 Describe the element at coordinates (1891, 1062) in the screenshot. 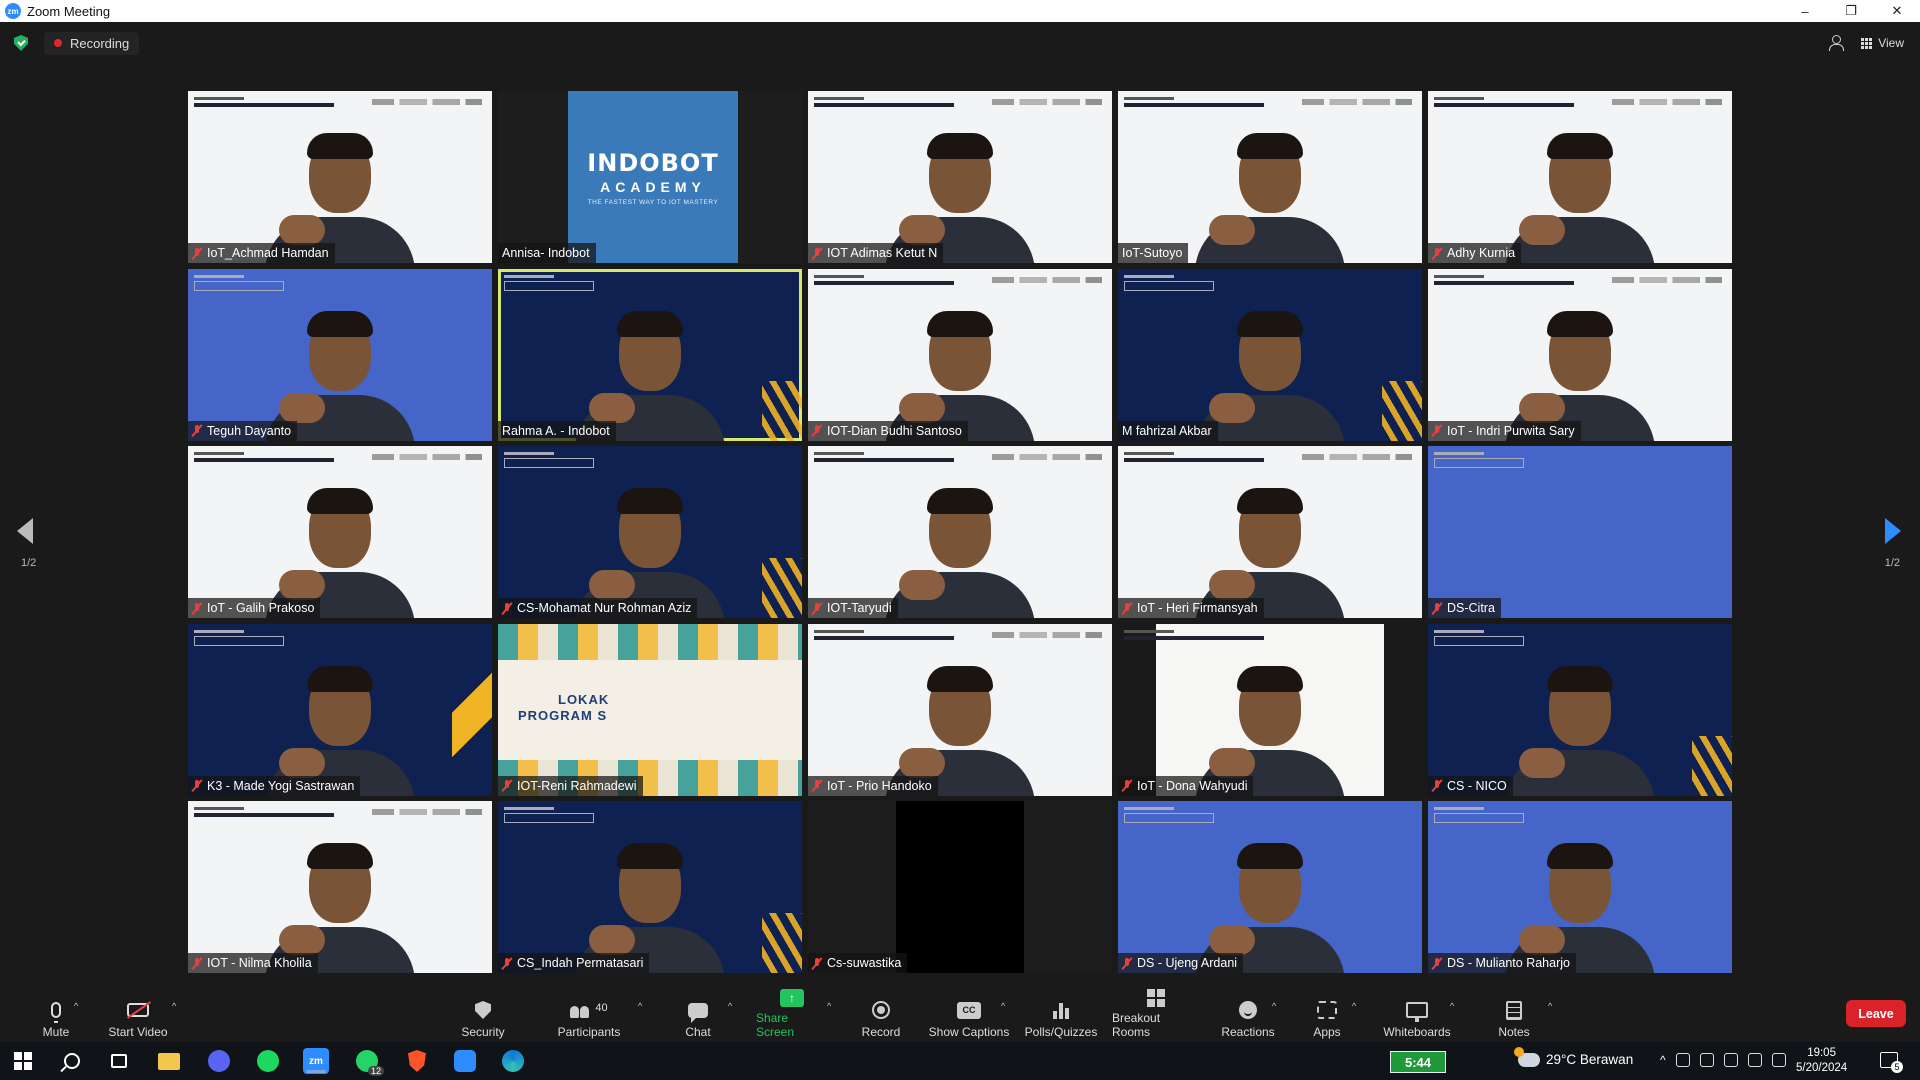

I see `notifications-icon: 5` at that location.